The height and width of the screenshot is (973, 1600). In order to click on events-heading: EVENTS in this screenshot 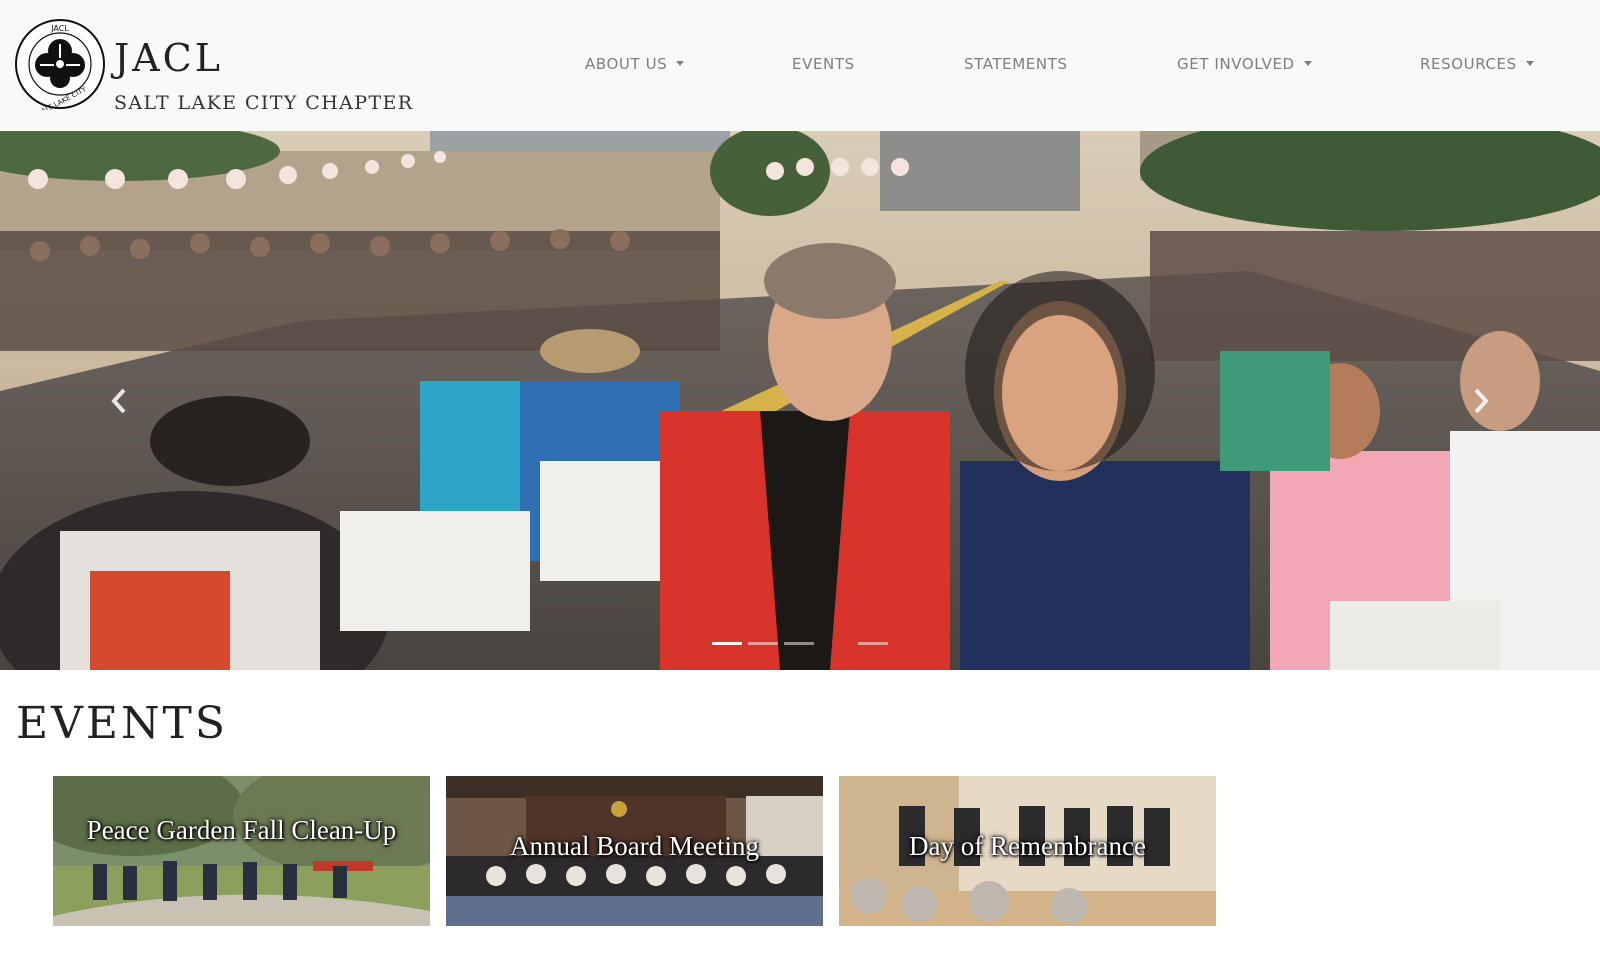, I will do `click(122, 723)`.